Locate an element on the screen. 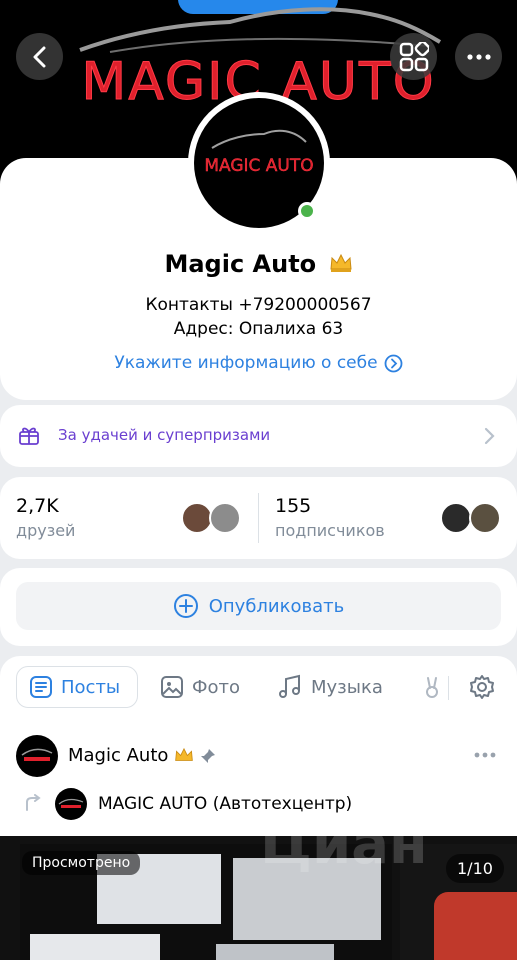  about-link: Укажите информацию о себе is located at coordinates (258, 363).